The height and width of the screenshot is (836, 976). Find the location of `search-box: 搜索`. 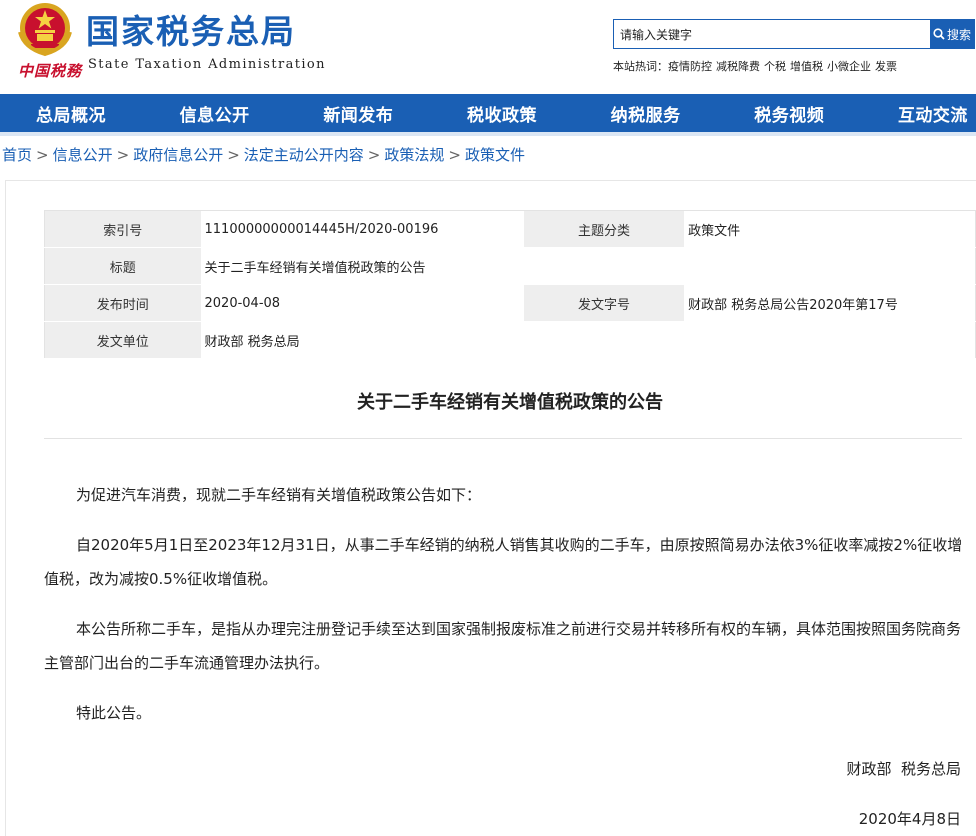

search-box: 搜索 is located at coordinates (794, 34).